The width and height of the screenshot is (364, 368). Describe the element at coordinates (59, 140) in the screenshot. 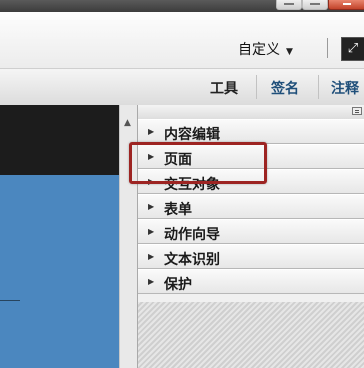

I see `document-canvas-background` at that location.